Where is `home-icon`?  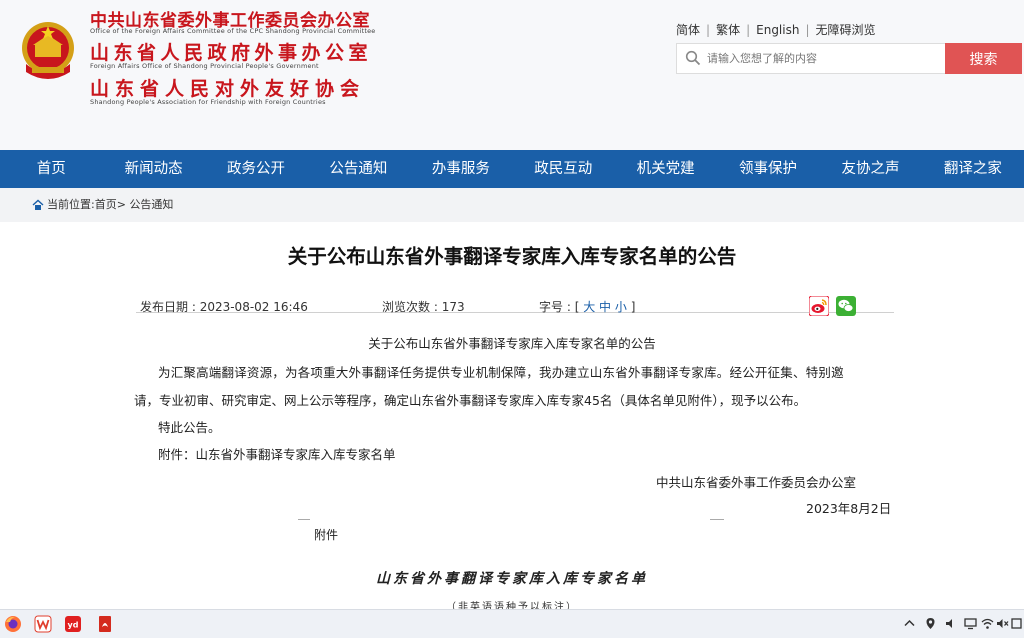 home-icon is located at coordinates (38, 204).